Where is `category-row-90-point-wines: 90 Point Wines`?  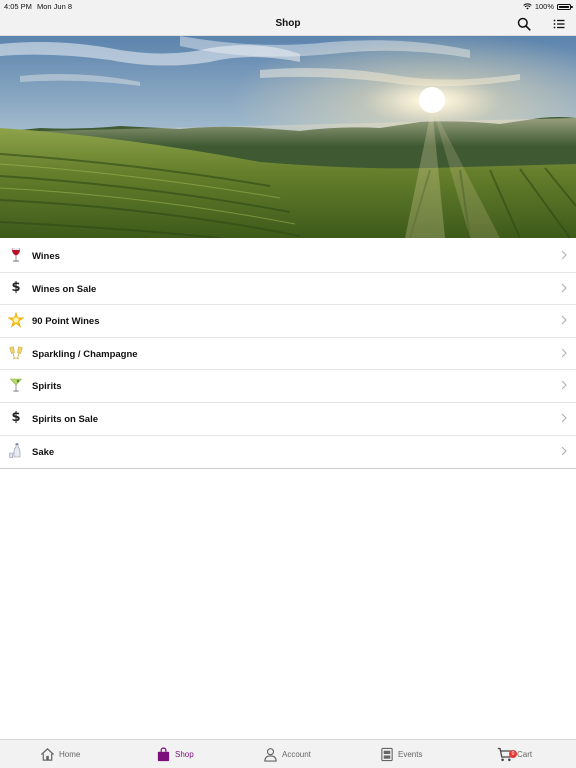
category-row-90-point-wines: 90 Point Wines is located at coordinates (288, 321).